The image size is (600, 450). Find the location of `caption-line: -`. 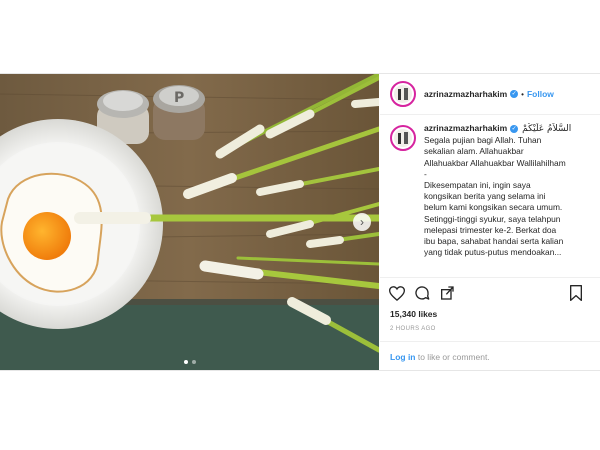

caption-line: - is located at coordinates (425, 173).